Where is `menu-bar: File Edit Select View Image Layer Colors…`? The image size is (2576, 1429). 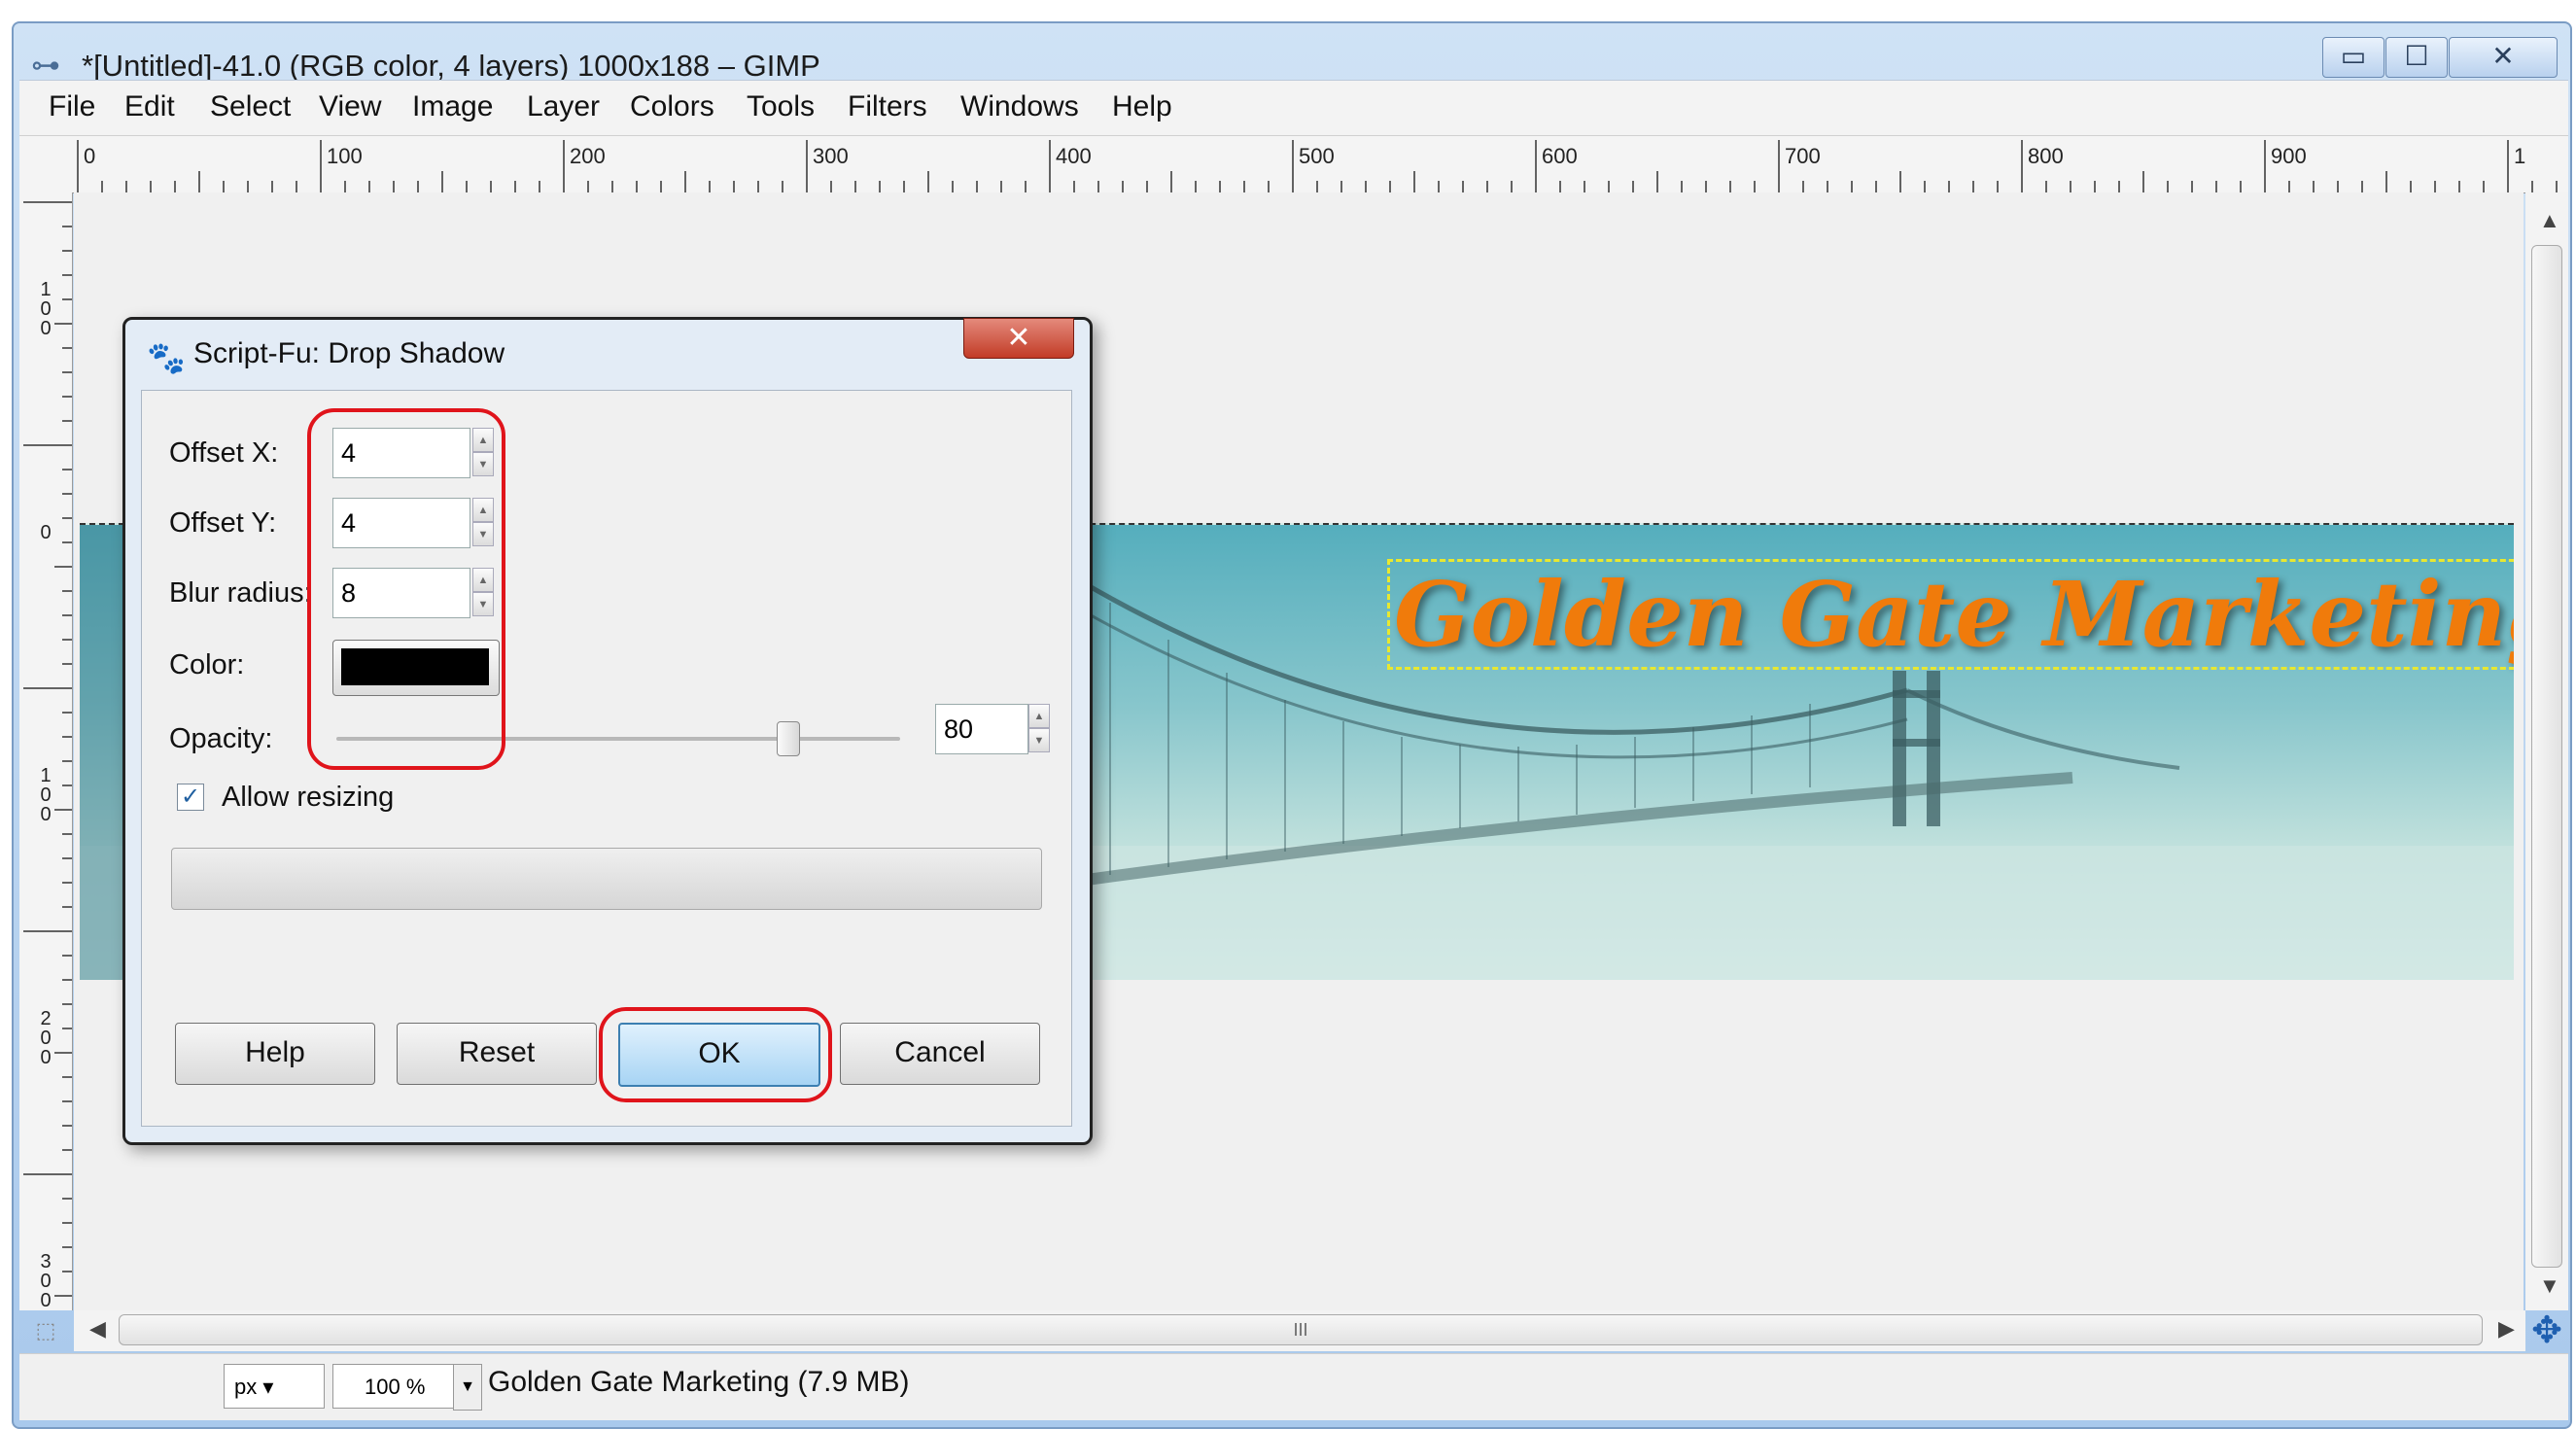 menu-bar: File Edit Select View Image Layer Colors… is located at coordinates (1293, 108).